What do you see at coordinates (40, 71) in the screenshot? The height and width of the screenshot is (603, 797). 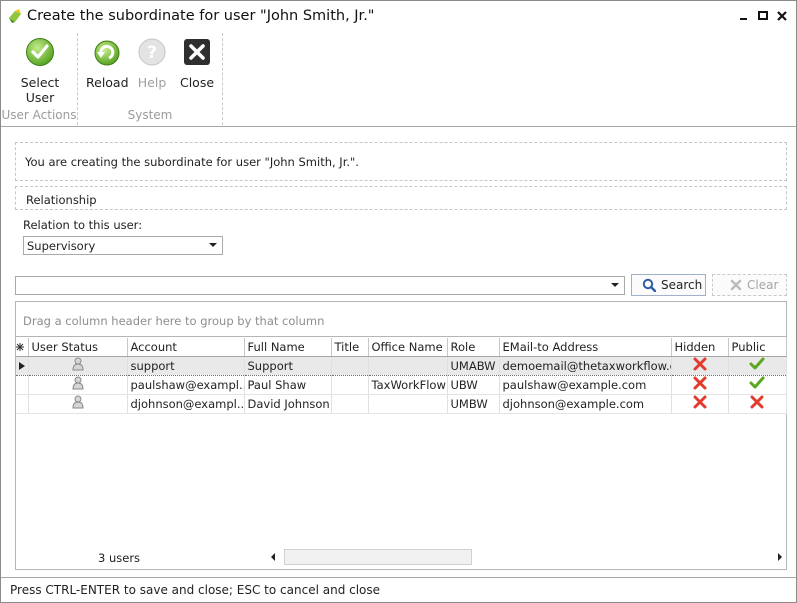 I see `select-user-button: Select User` at bounding box center [40, 71].